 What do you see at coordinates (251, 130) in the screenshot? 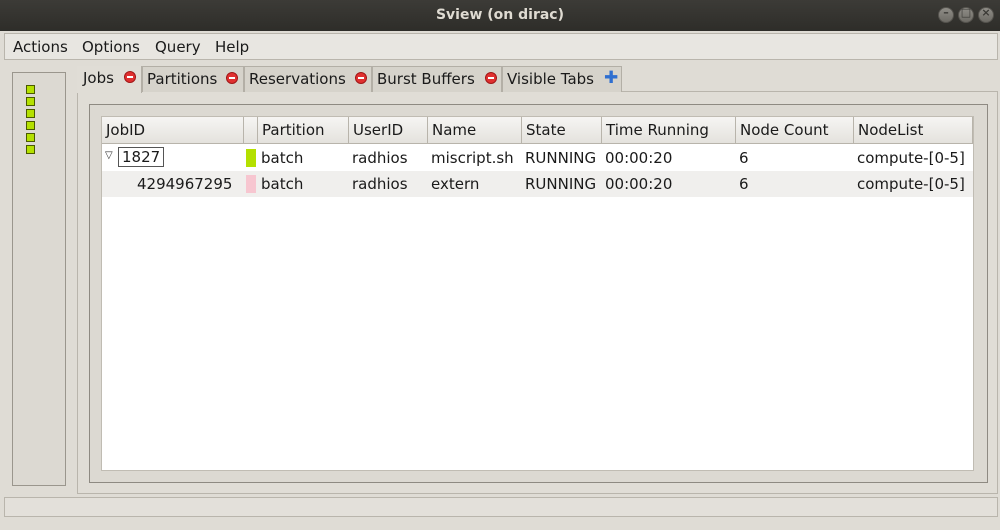
I see `column-header-color` at bounding box center [251, 130].